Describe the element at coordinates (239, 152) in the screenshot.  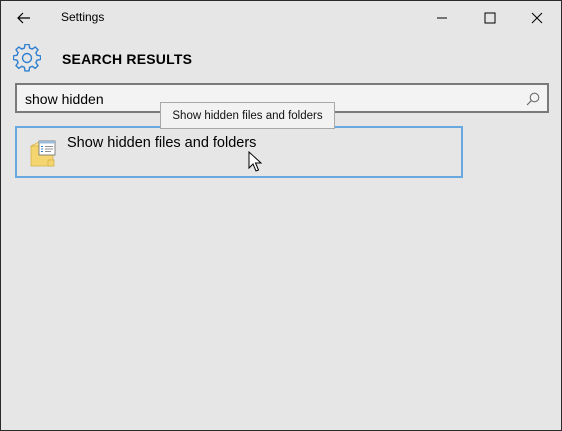
I see `search-result-item: Show hidden files and folders` at that location.